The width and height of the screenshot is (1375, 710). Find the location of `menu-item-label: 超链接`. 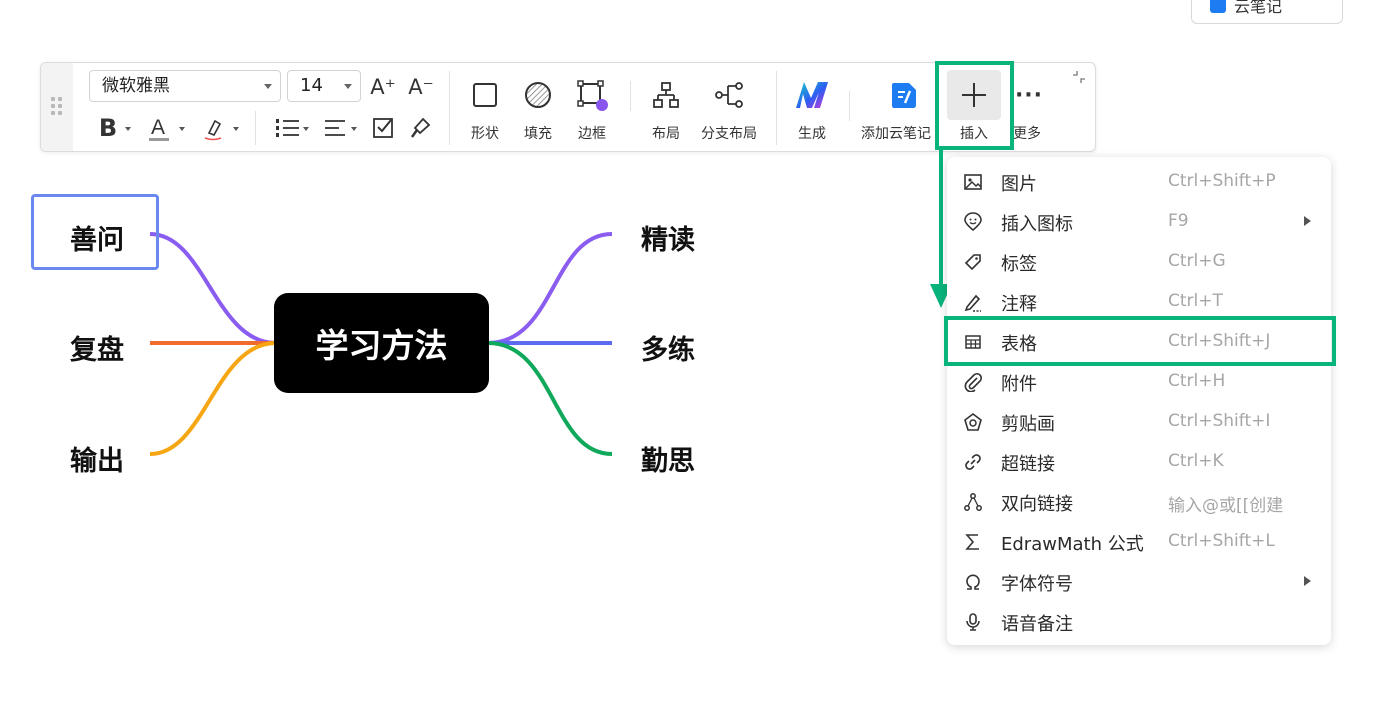

menu-item-label: 超链接 is located at coordinates (1028, 464).